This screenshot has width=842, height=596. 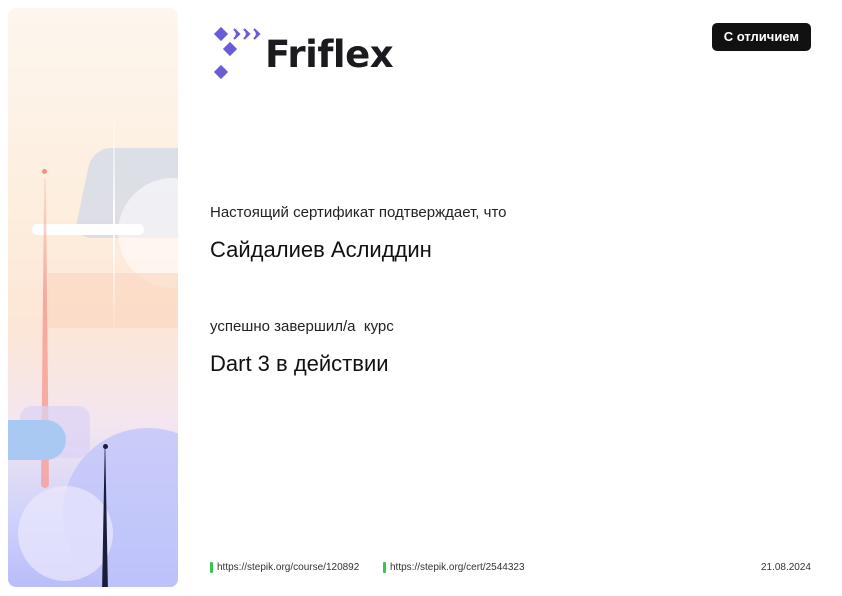 I want to click on art-pale-circle, so click(x=65, y=533).